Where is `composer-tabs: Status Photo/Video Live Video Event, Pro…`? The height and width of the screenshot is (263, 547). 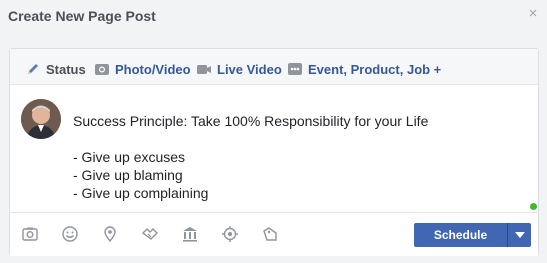 composer-tabs: Status Photo/Video Live Video Event, Pro… is located at coordinates (274, 67).